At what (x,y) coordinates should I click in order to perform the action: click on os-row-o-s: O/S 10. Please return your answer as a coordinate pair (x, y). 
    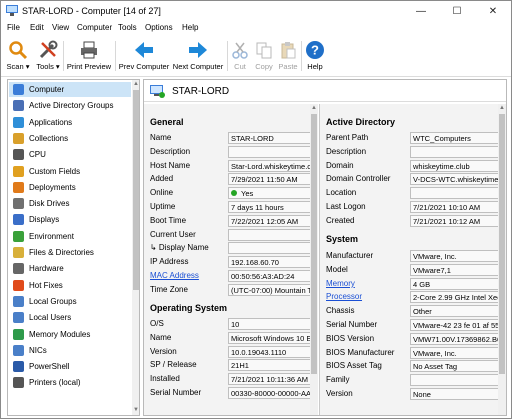
    Looking at the image, I should click on (233, 324).